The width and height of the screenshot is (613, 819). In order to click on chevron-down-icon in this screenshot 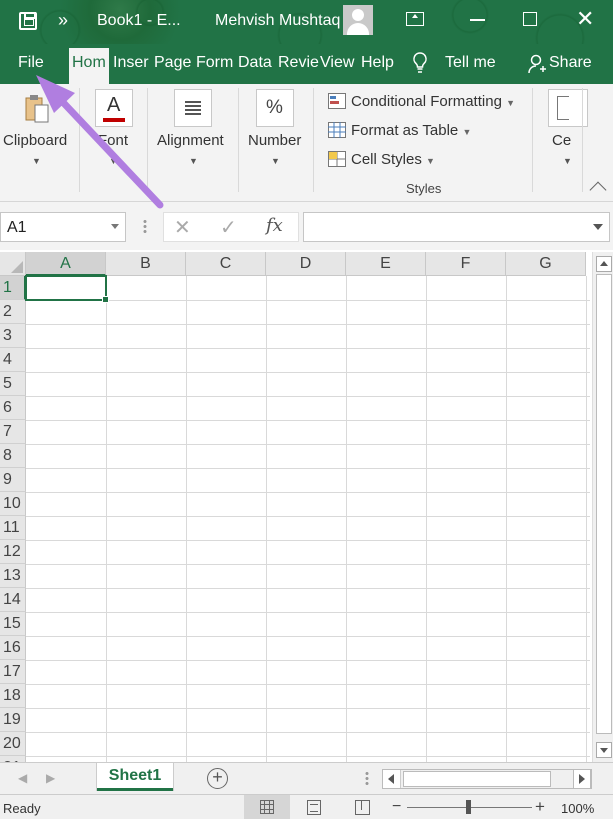, I will do `click(115, 226)`.